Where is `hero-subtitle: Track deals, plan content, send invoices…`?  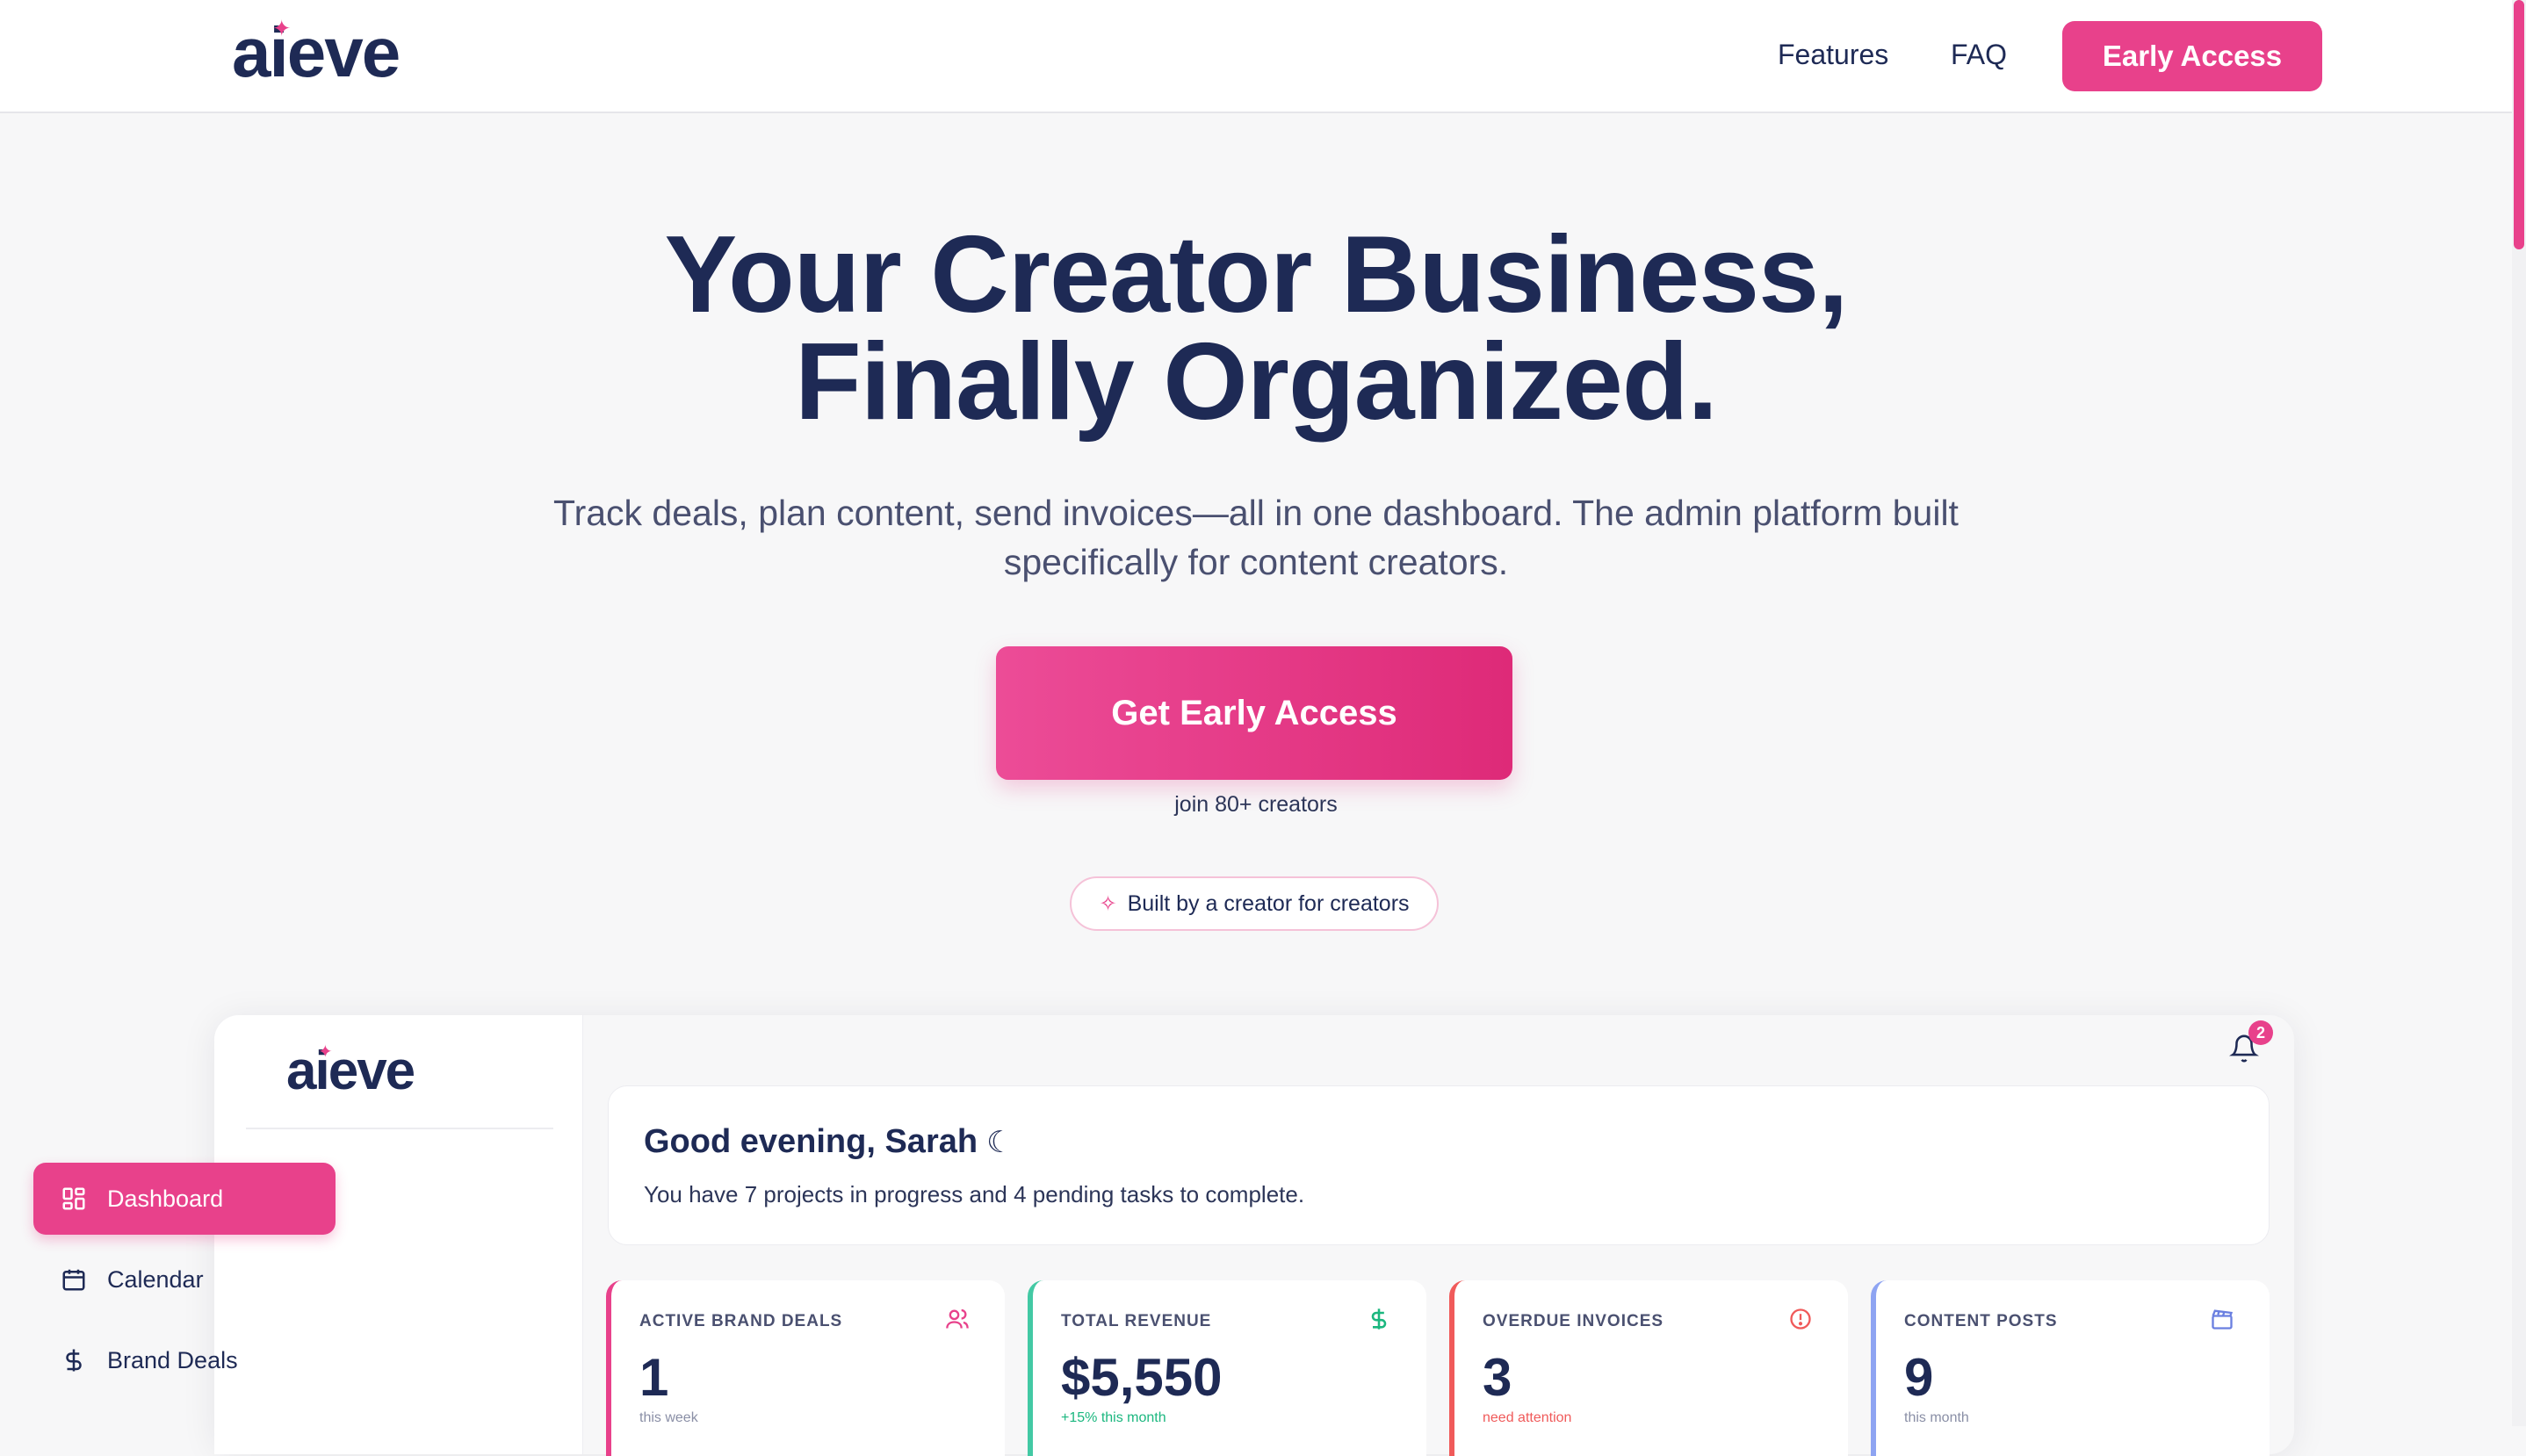 hero-subtitle: Track deals, plan content, send invoices… is located at coordinates (1256, 537).